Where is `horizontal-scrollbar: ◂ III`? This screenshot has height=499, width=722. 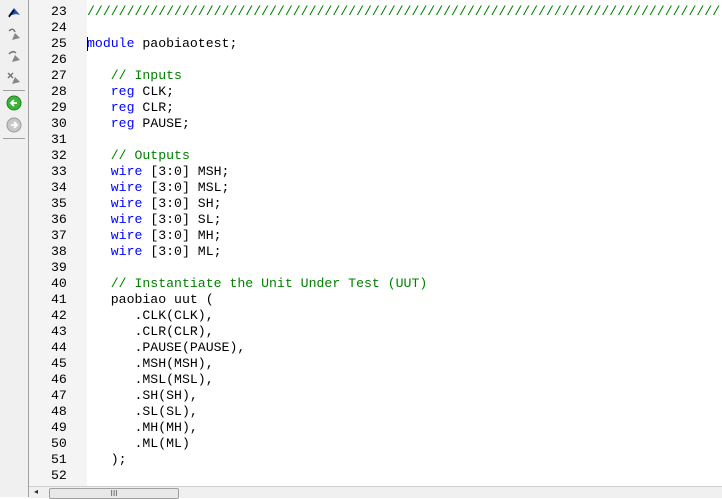 horizontal-scrollbar: ◂ III is located at coordinates (375, 492).